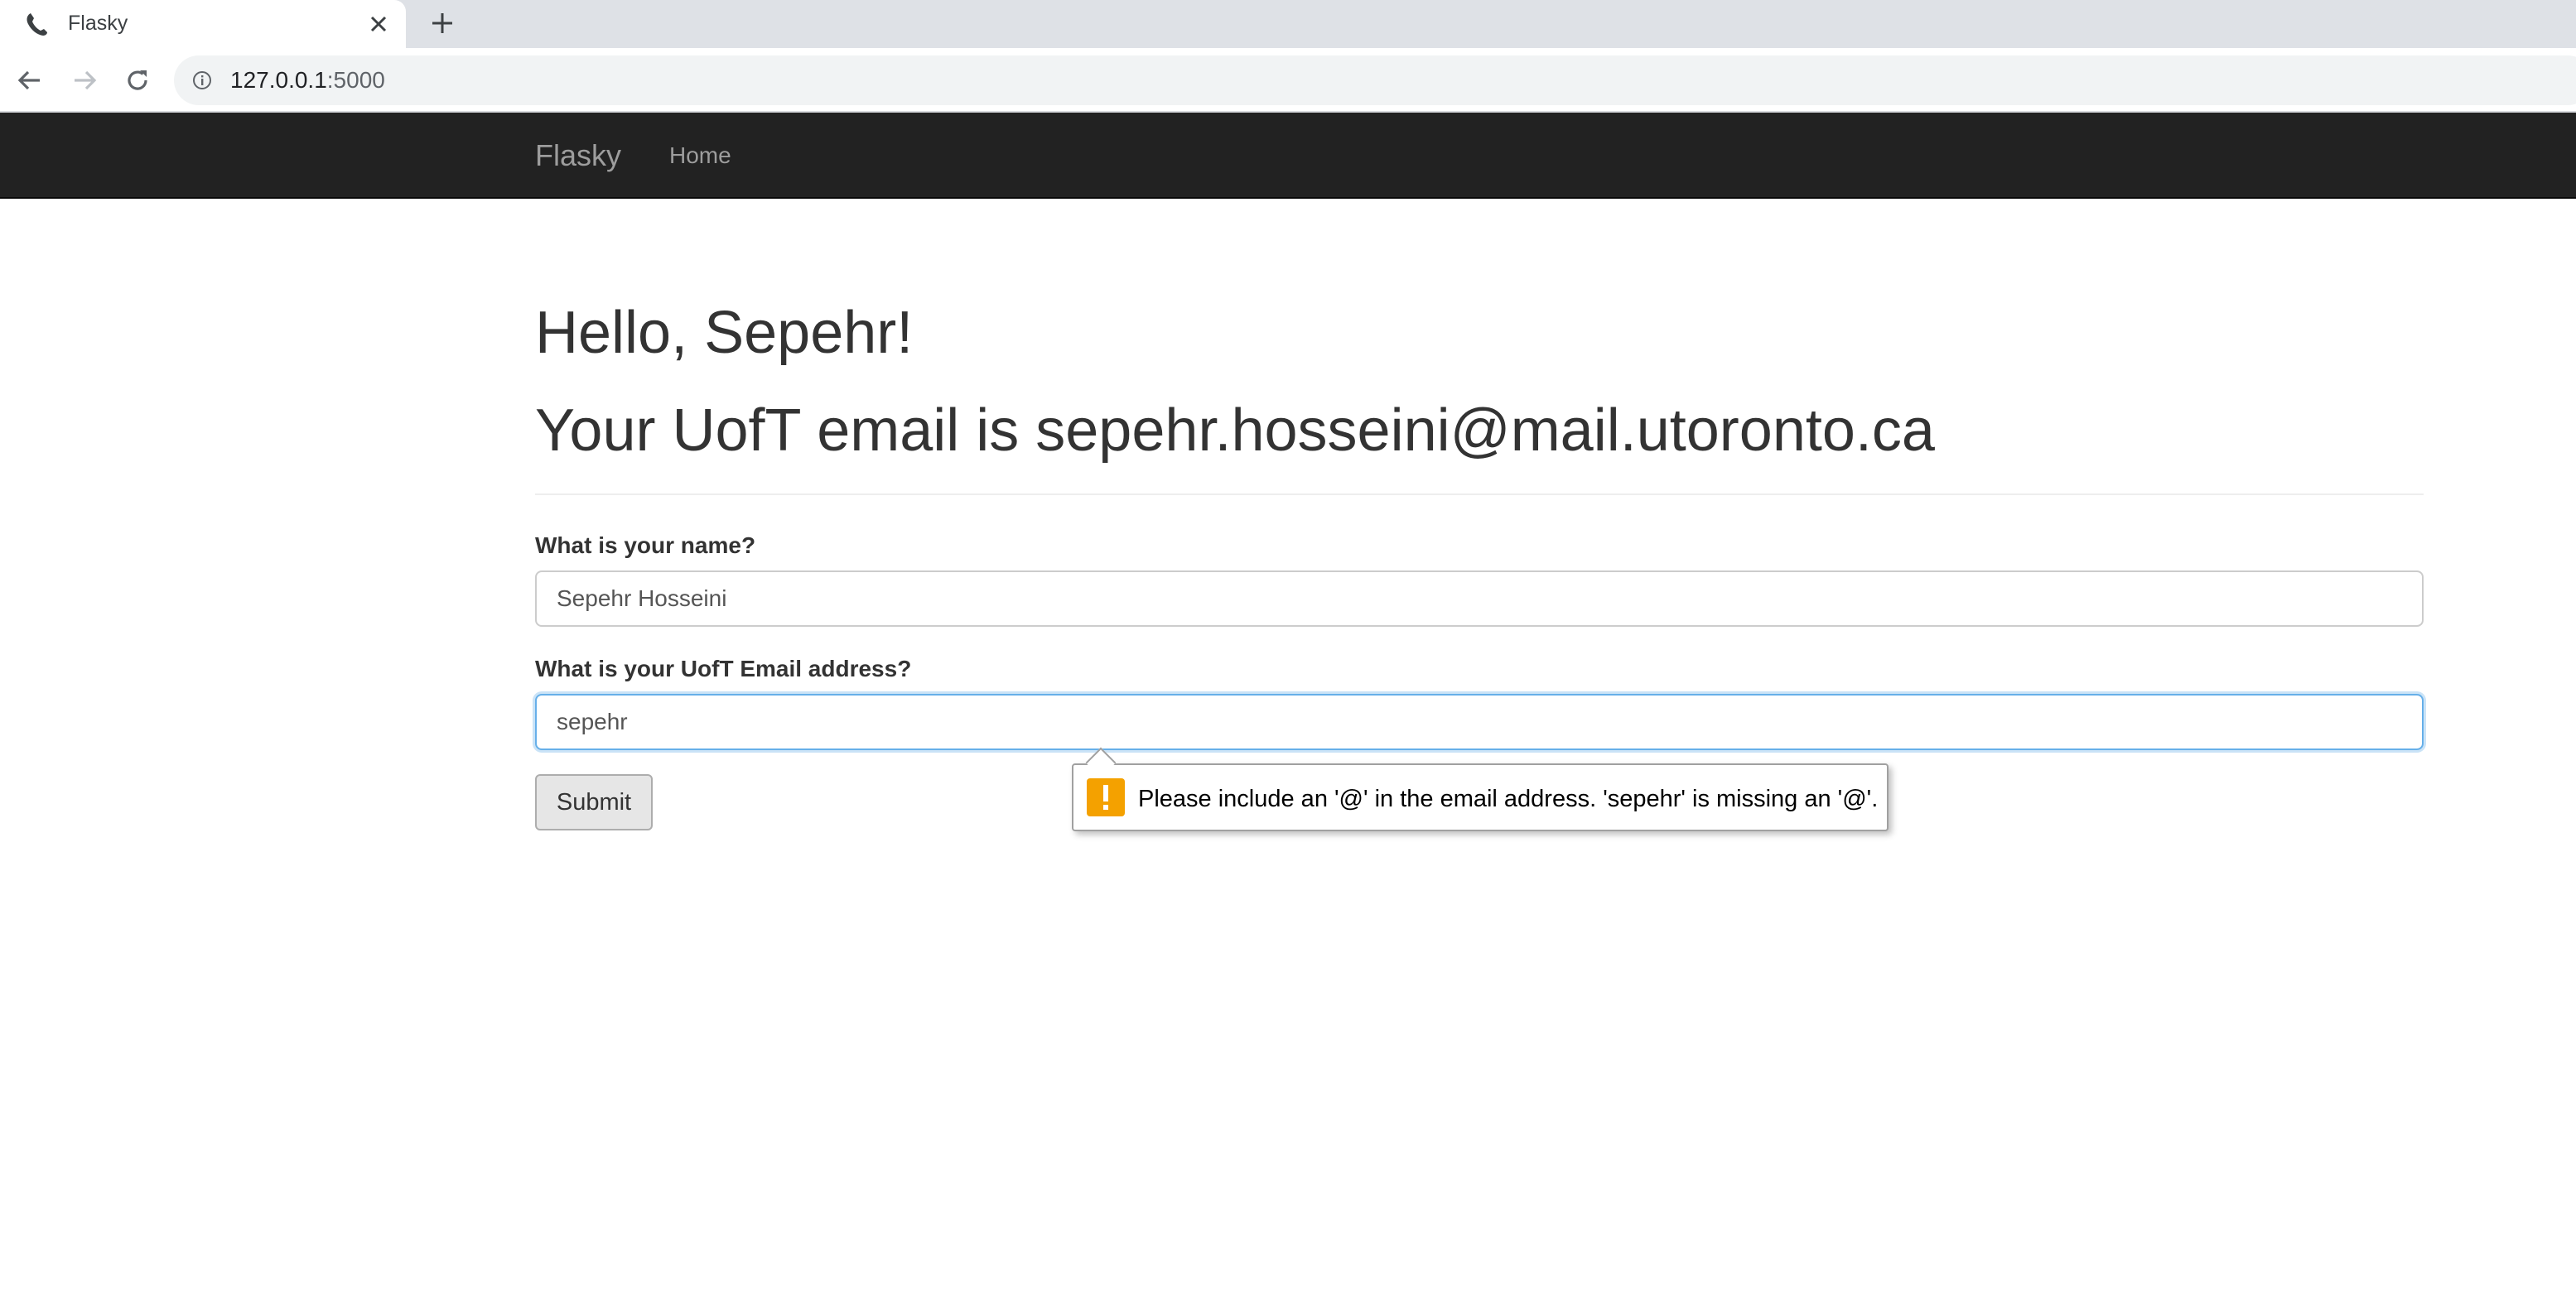 This screenshot has height=1290, width=2576. I want to click on phone-icon, so click(37, 24).